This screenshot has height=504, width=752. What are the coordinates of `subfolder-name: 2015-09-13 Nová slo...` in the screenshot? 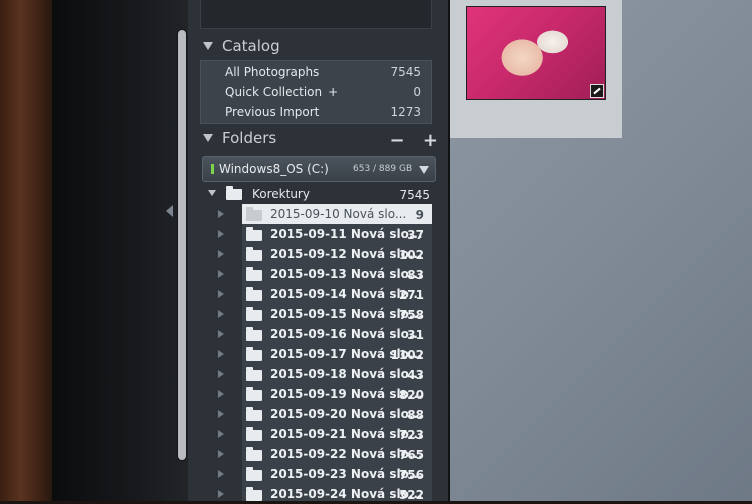 It's located at (346, 274).